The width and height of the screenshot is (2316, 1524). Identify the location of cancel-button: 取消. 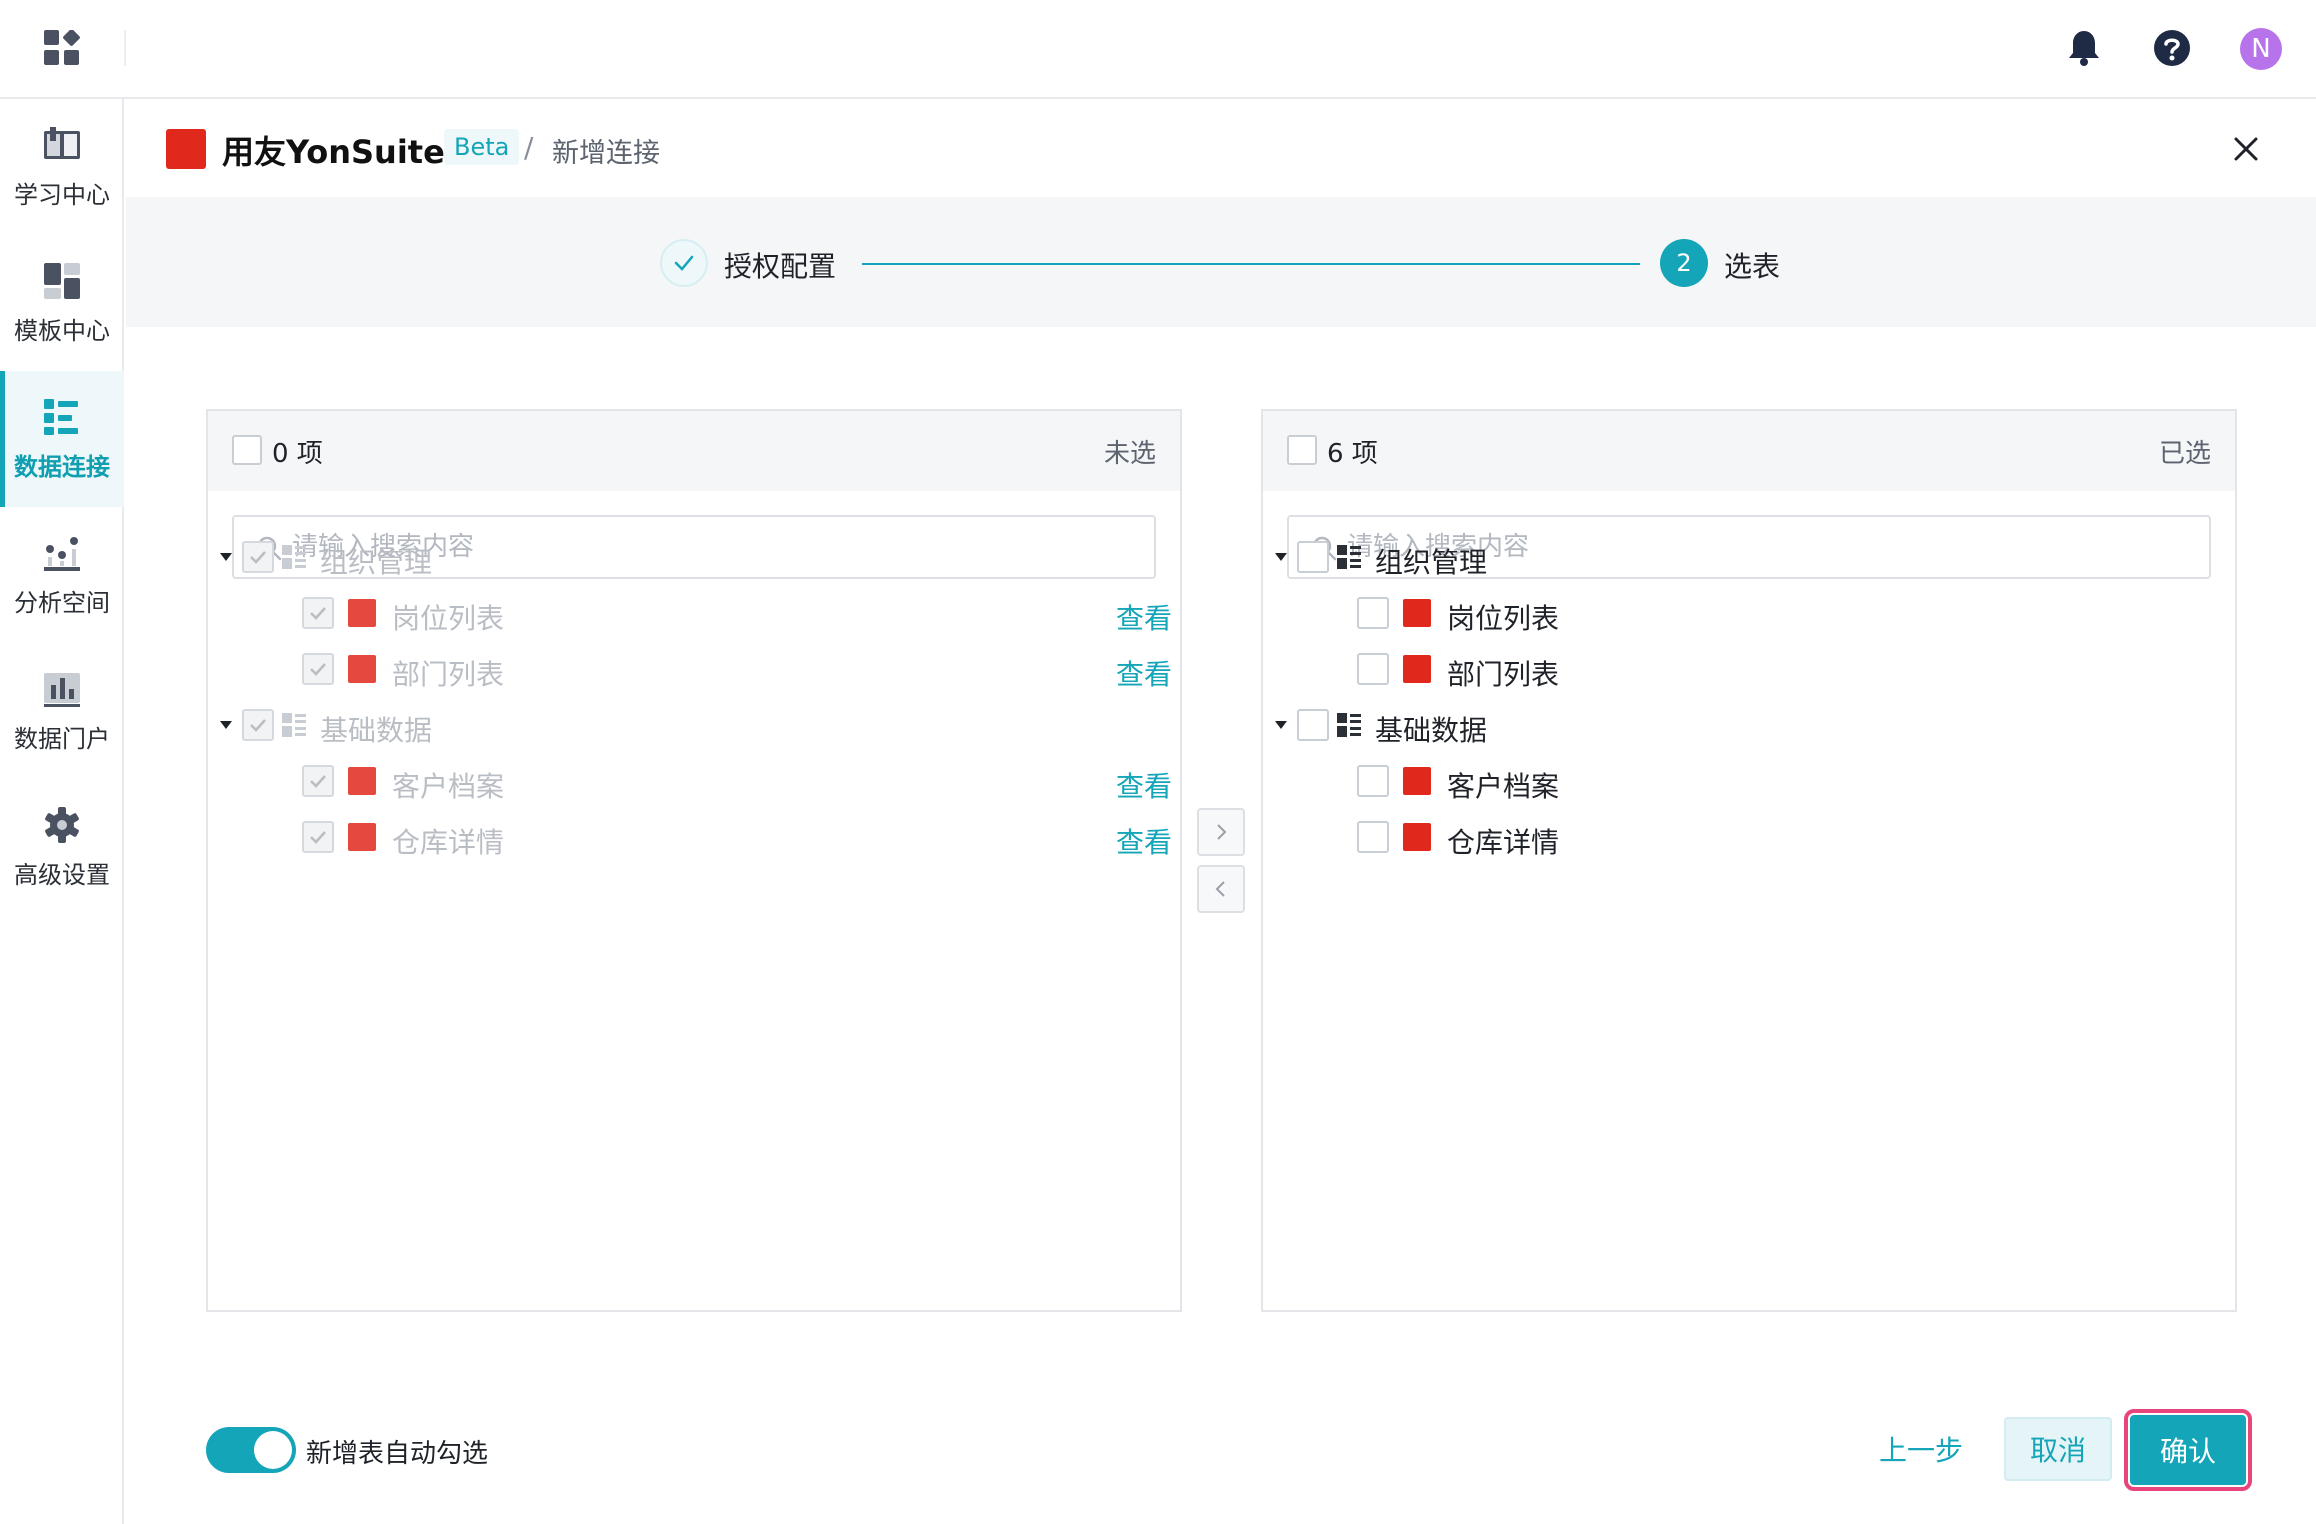
(2058, 1449).